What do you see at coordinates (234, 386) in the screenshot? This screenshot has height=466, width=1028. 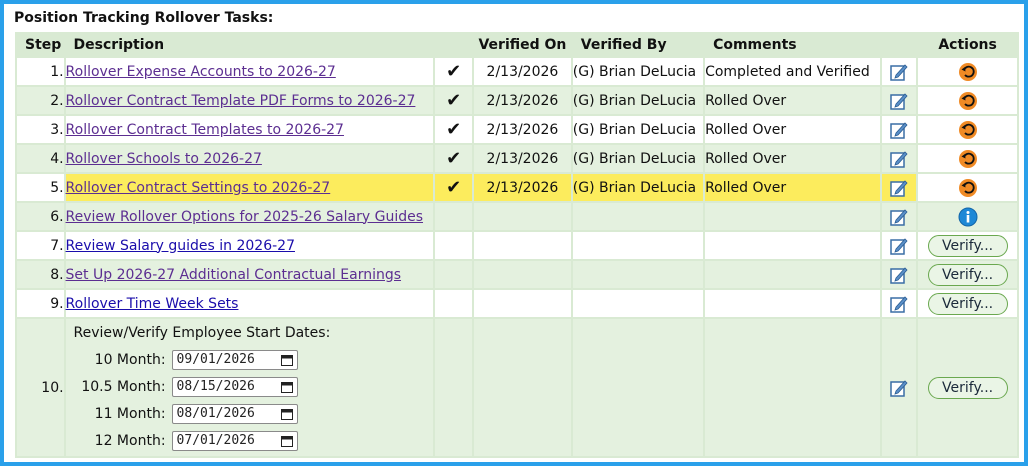 I see `start-date-input: 08/15/2026` at bounding box center [234, 386].